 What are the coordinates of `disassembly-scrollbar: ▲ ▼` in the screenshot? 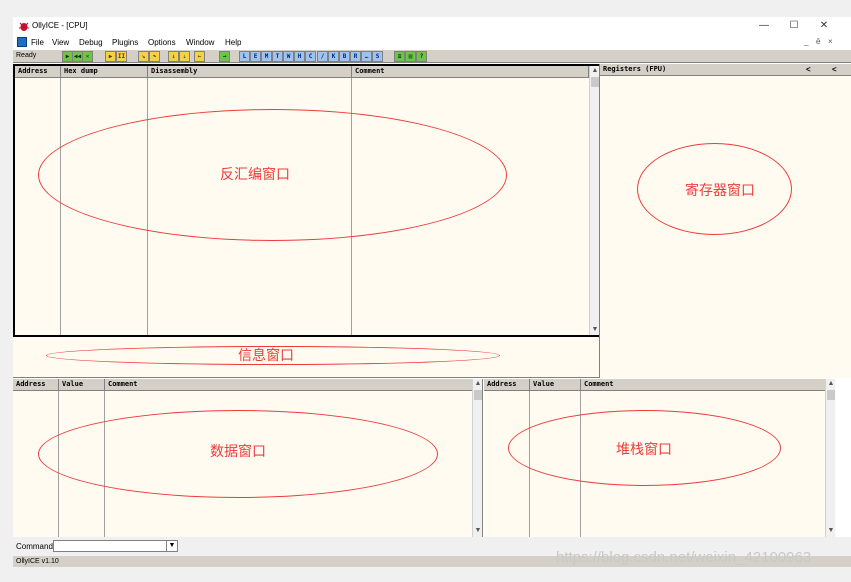 It's located at (594, 200).